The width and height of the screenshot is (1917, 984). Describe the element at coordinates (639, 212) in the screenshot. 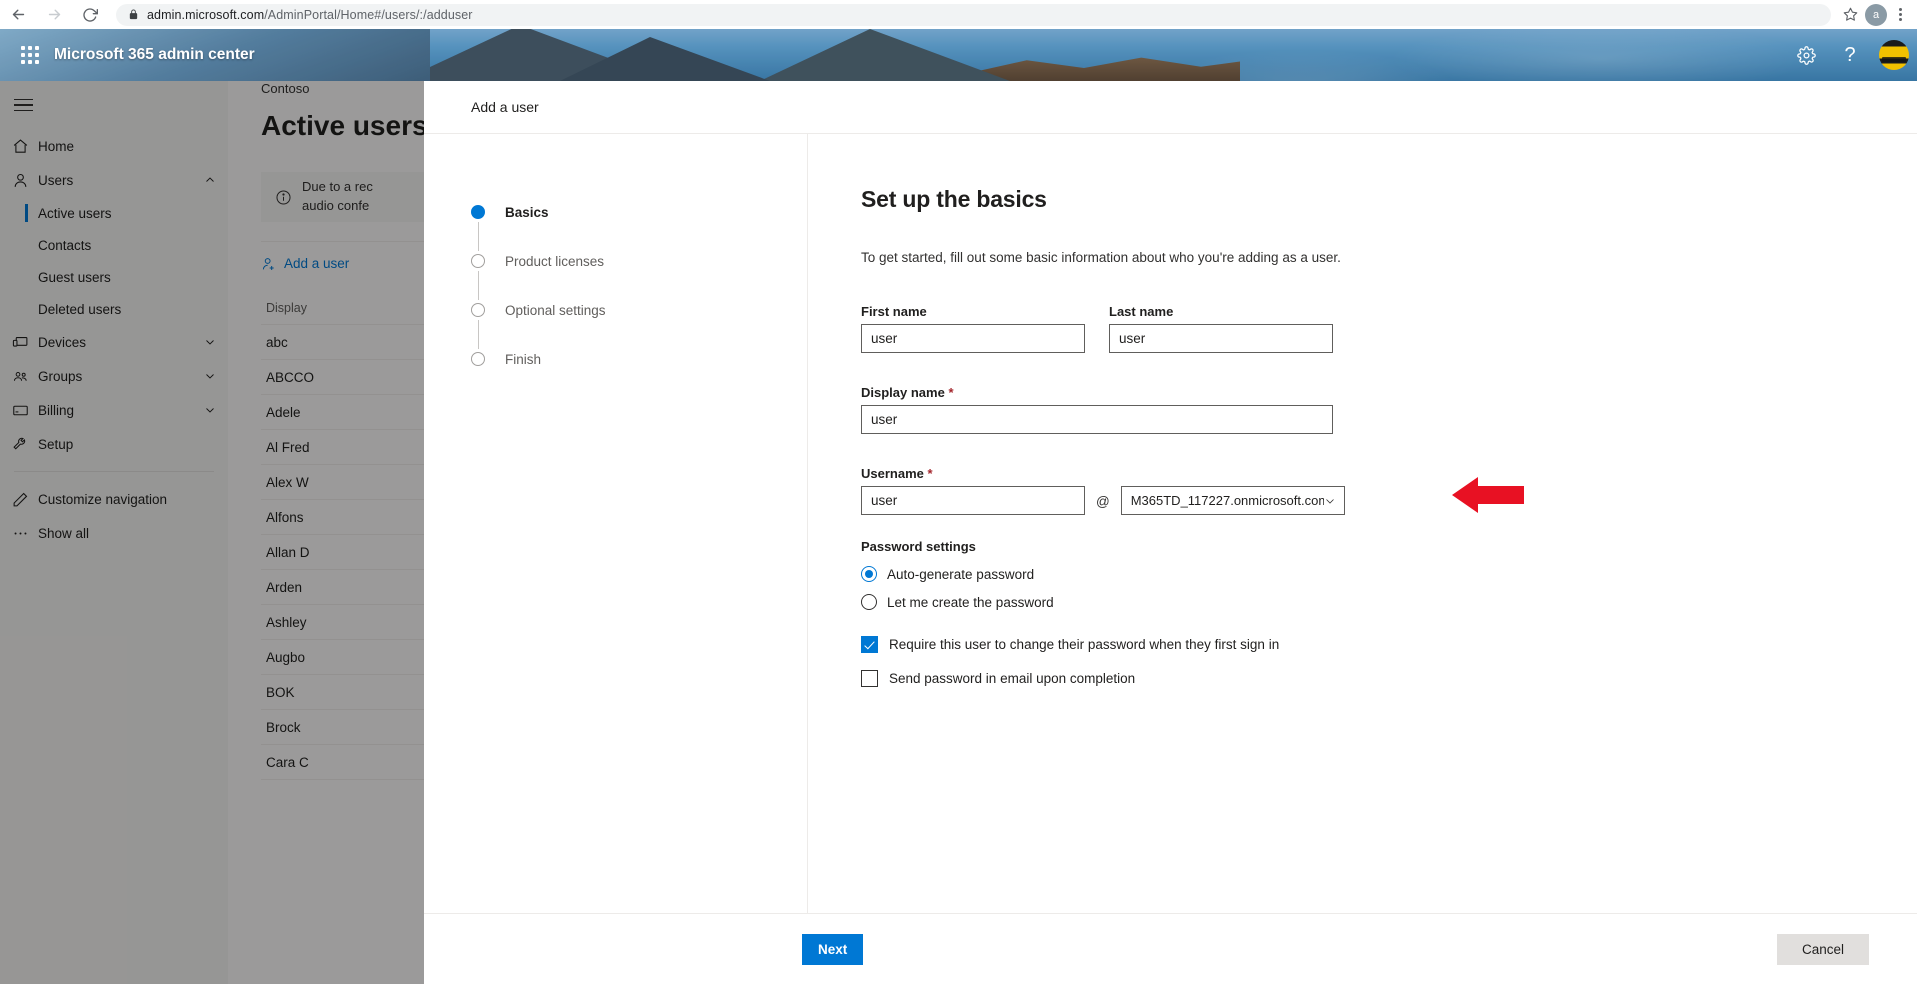

I see `wizard-step-basics: Basics` at that location.